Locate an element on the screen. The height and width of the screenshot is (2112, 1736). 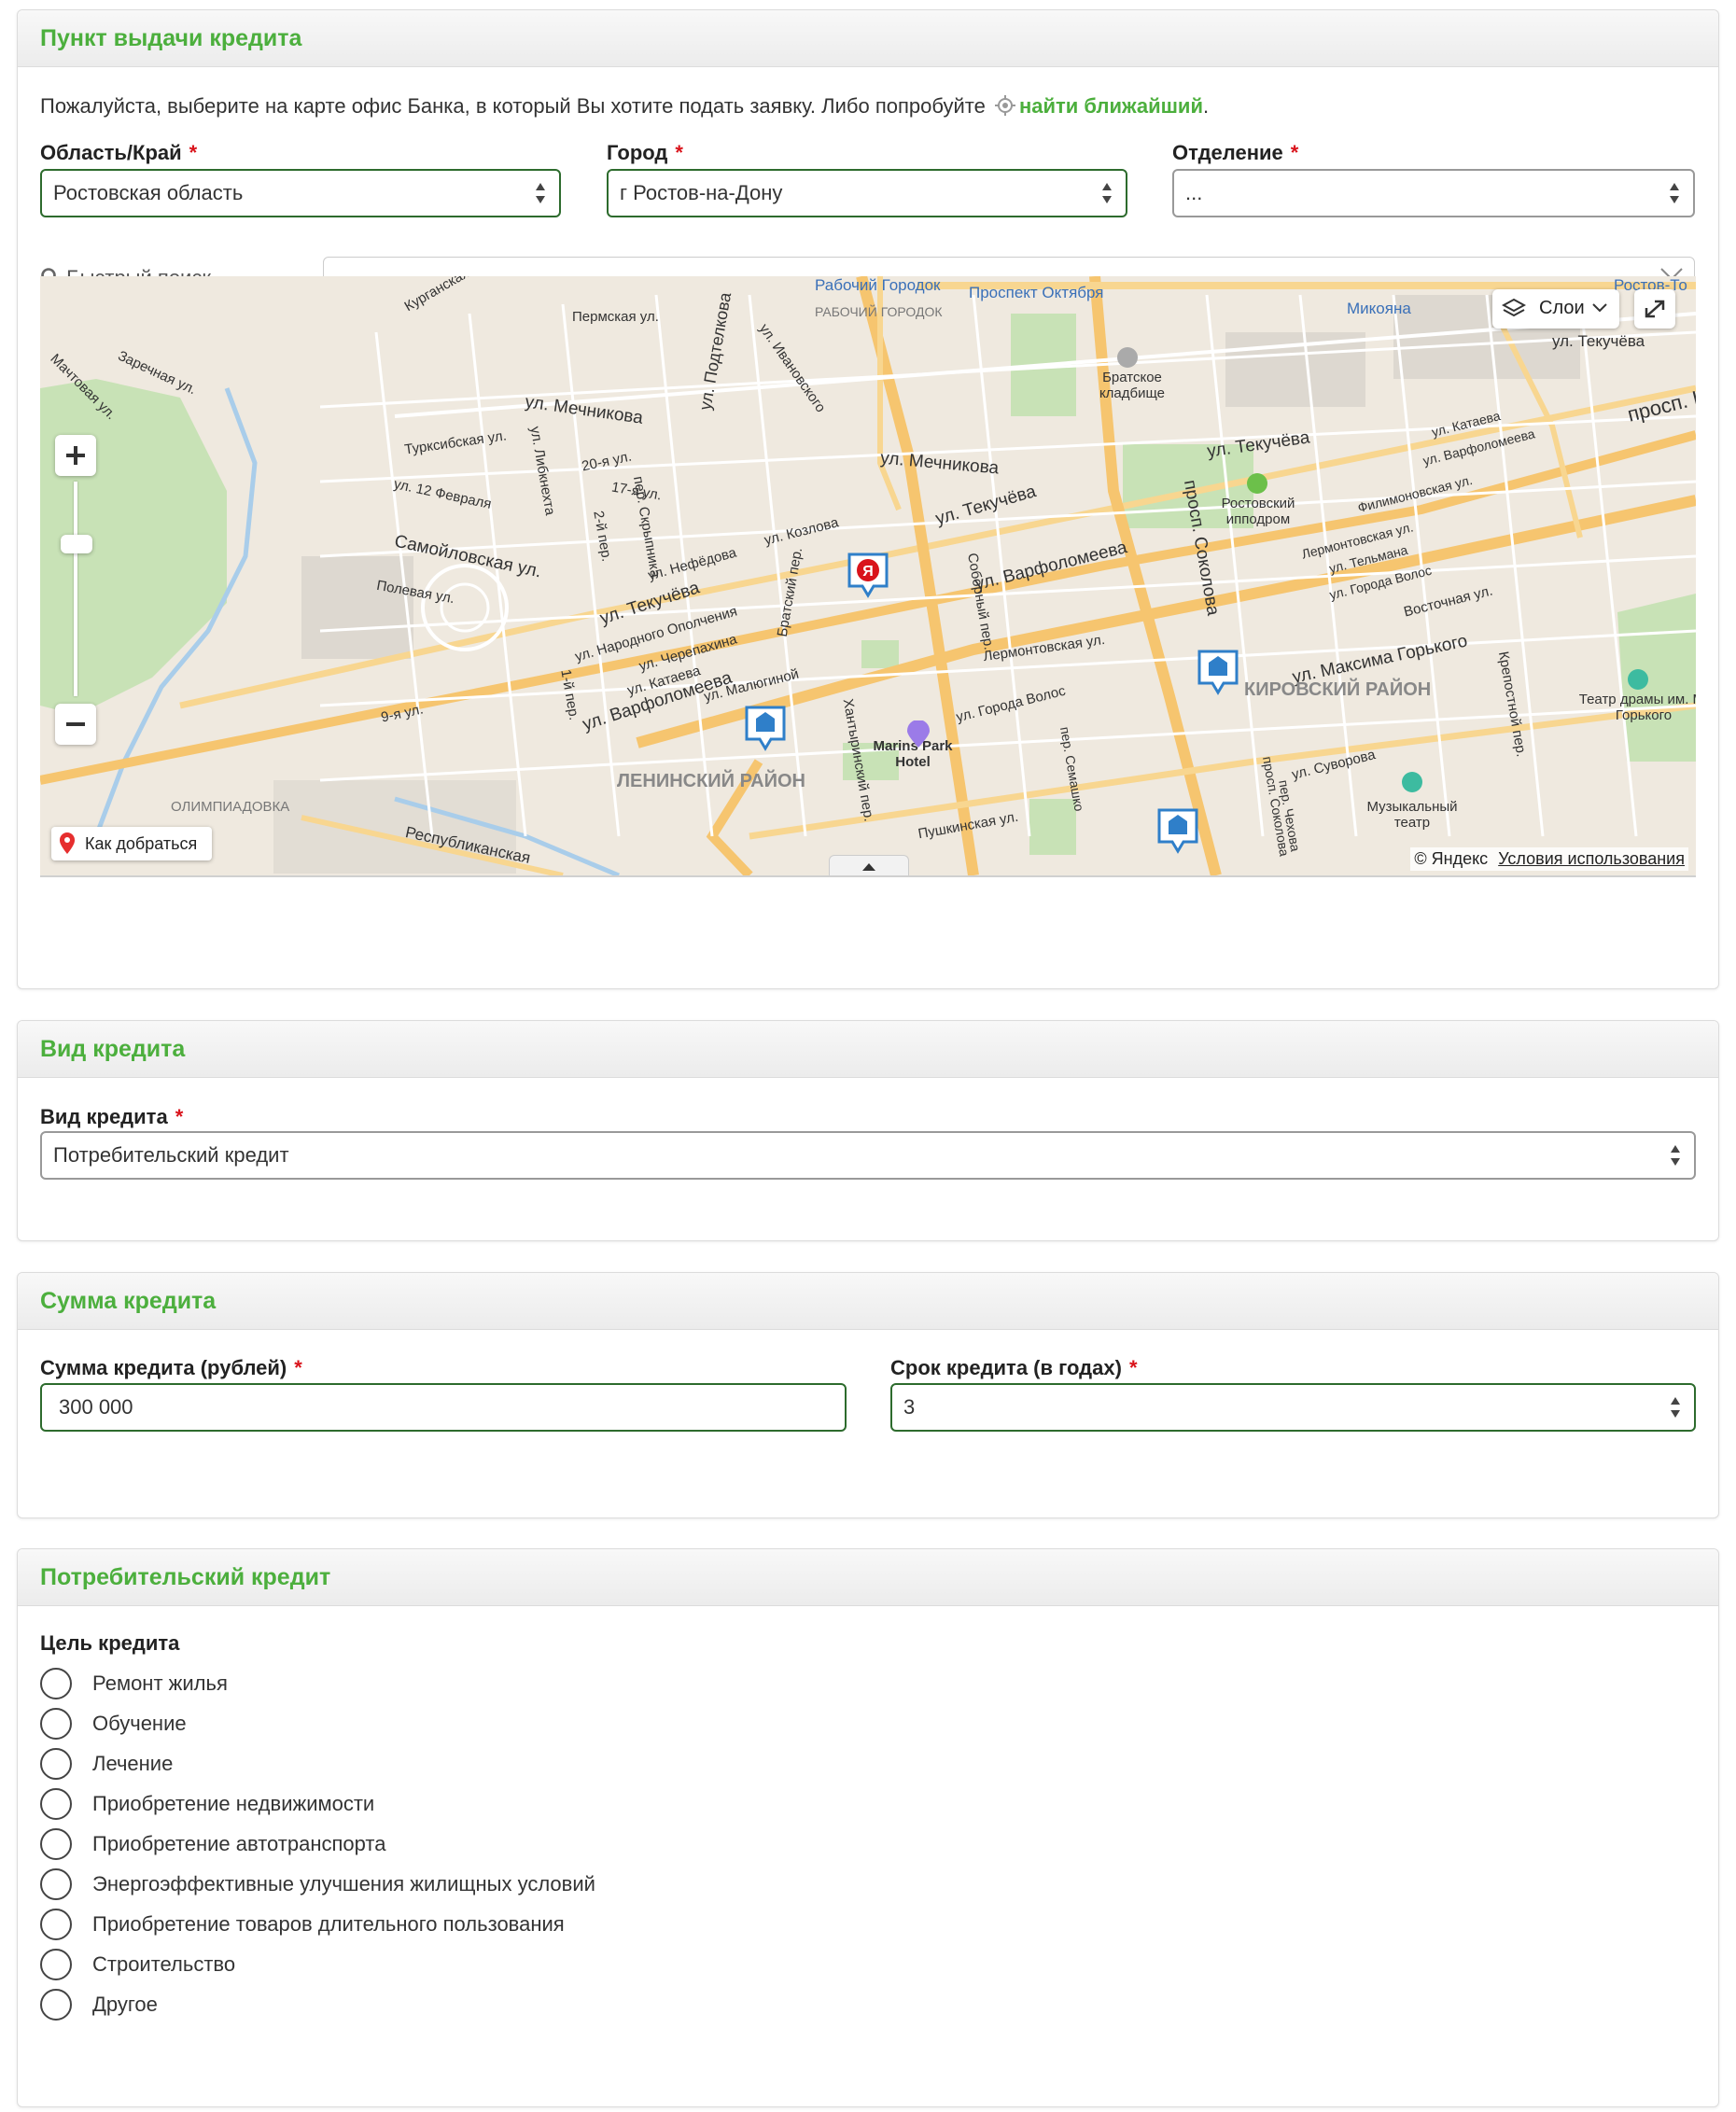
find-nearest-link: найти ближайший is located at coordinates (1111, 106).